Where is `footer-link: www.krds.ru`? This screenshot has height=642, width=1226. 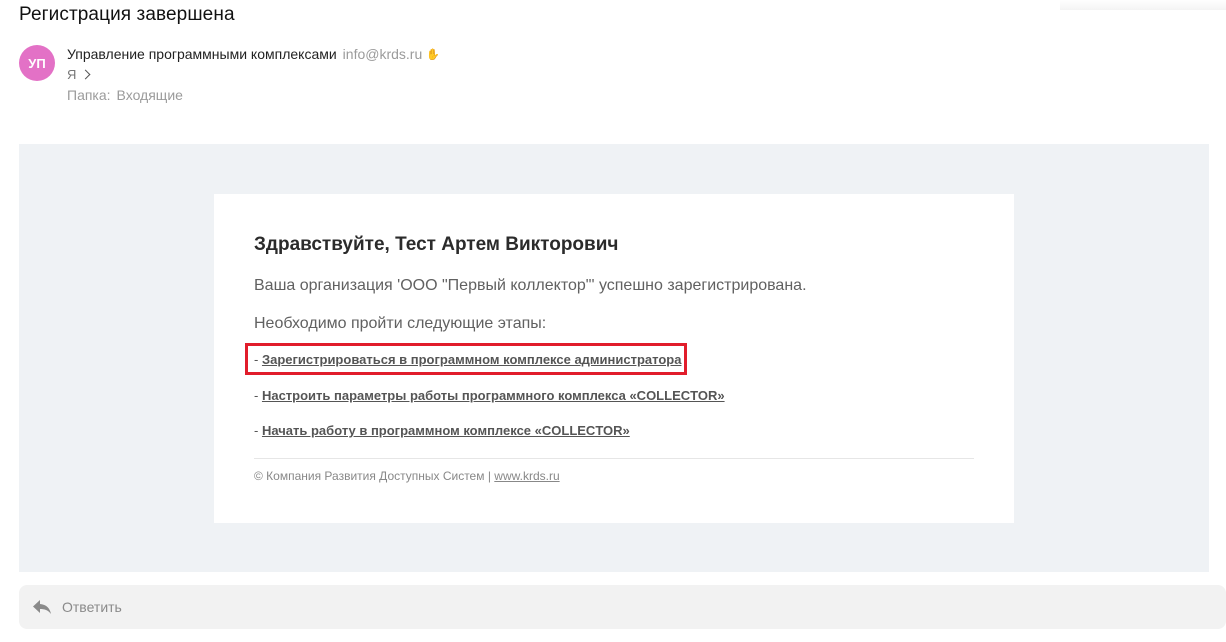
footer-link: www.krds.ru is located at coordinates (526, 476).